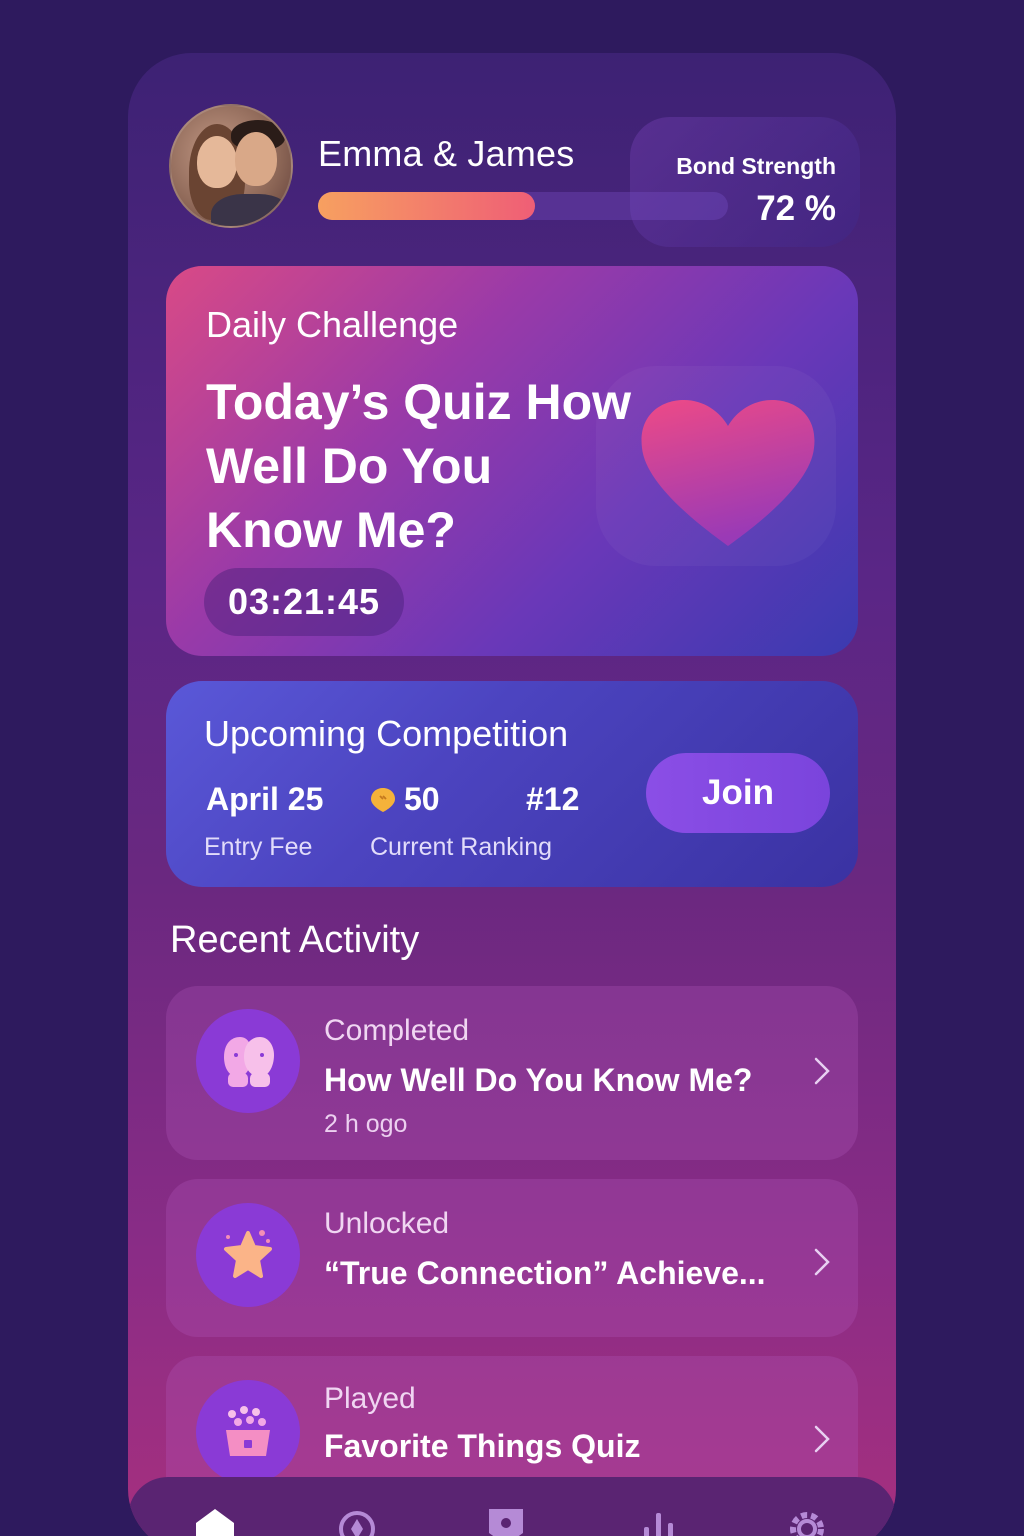 The width and height of the screenshot is (1024, 1536). I want to click on coin-icon, so click(383, 800).